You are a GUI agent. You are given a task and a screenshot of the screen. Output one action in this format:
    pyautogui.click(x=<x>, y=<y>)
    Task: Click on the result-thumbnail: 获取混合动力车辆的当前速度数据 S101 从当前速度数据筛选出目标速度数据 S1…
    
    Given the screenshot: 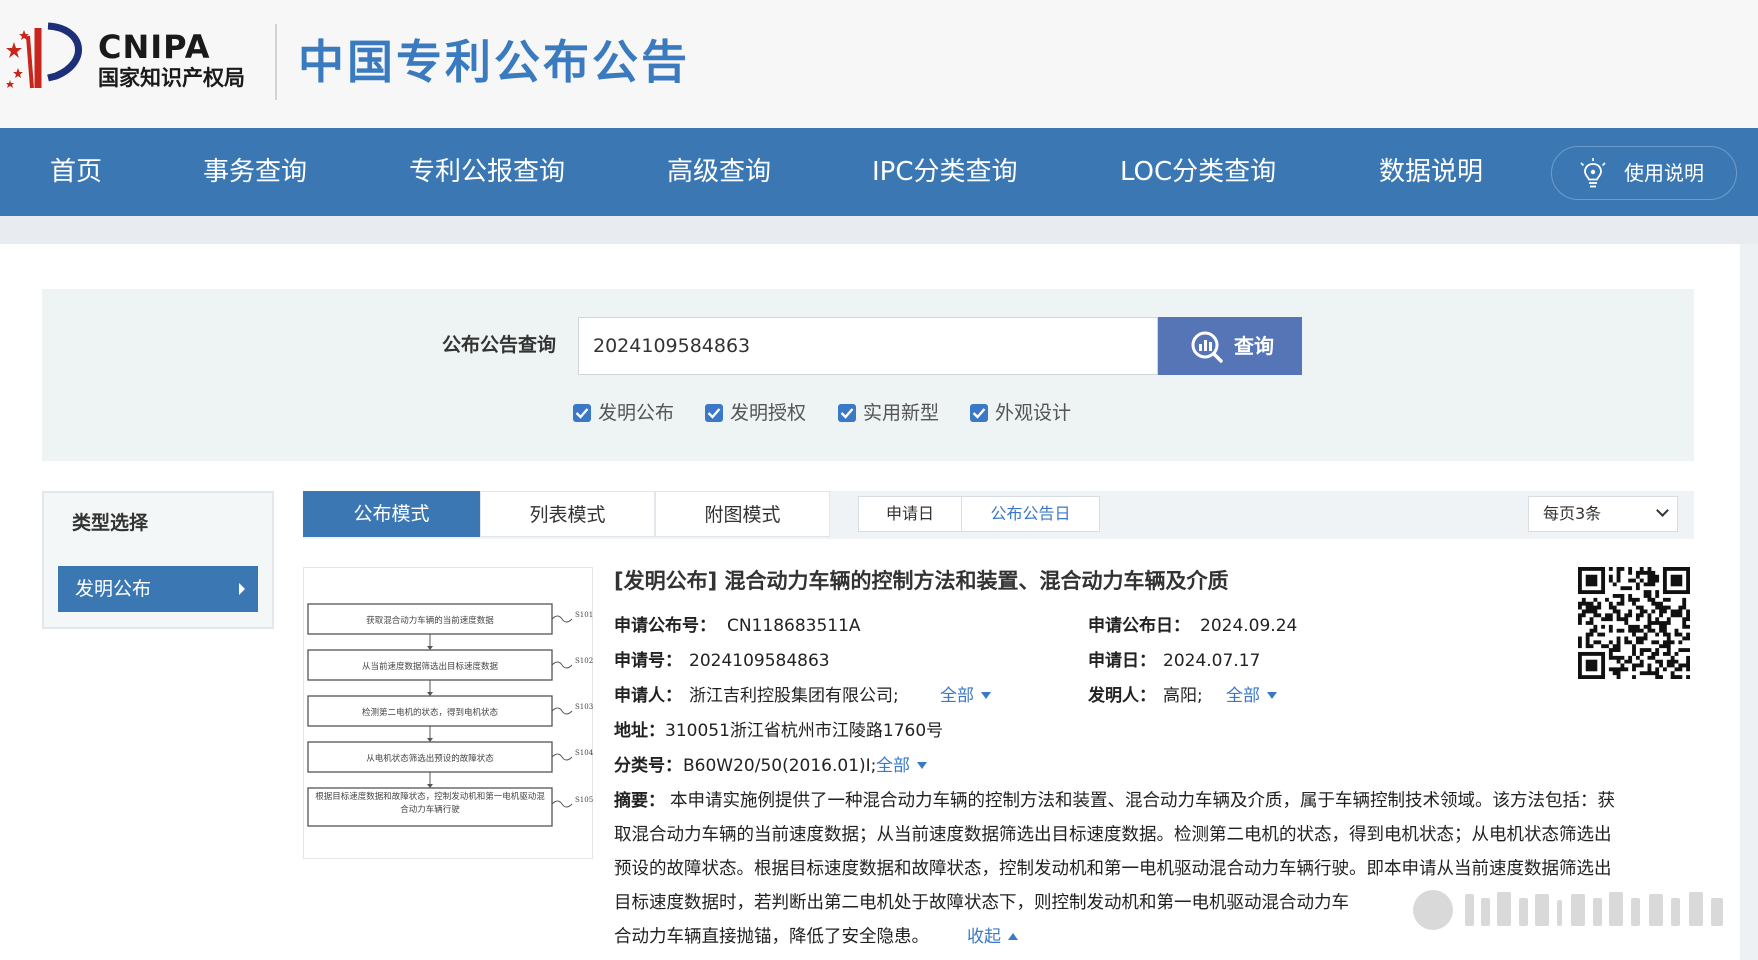 What is the action you would take?
    pyautogui.click(x=448, y=713)
    